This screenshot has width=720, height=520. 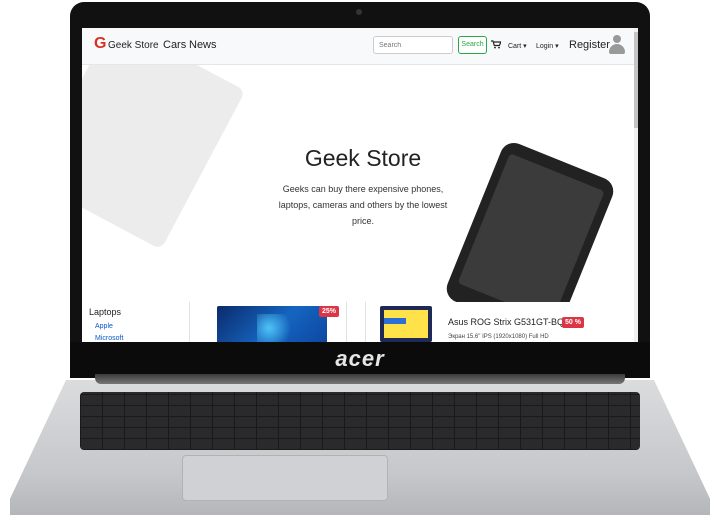 I want to click on sidebar-title: Laptops, so click(x=105, y=312).